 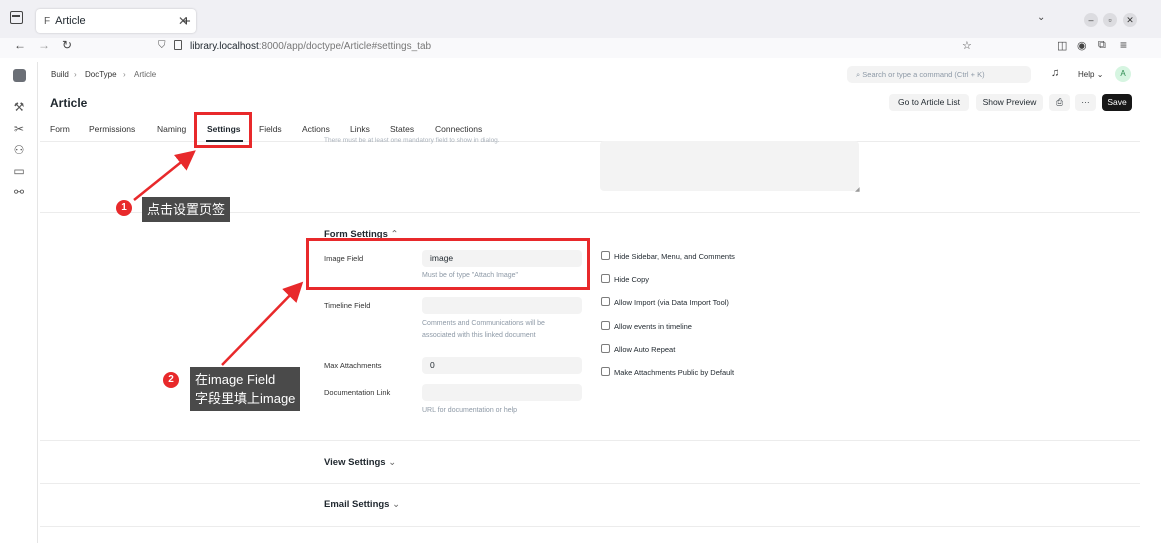 I want to click on arrow-to-image-field, so click(x=262, y=323).